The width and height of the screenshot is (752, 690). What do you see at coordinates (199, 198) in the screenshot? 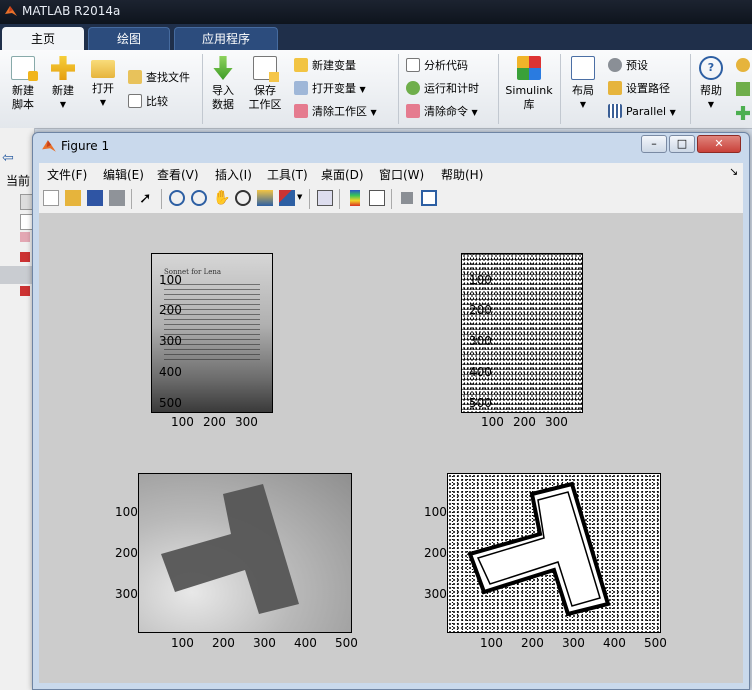
I see `zoom-out-icon` at bounding box center [199, 198].